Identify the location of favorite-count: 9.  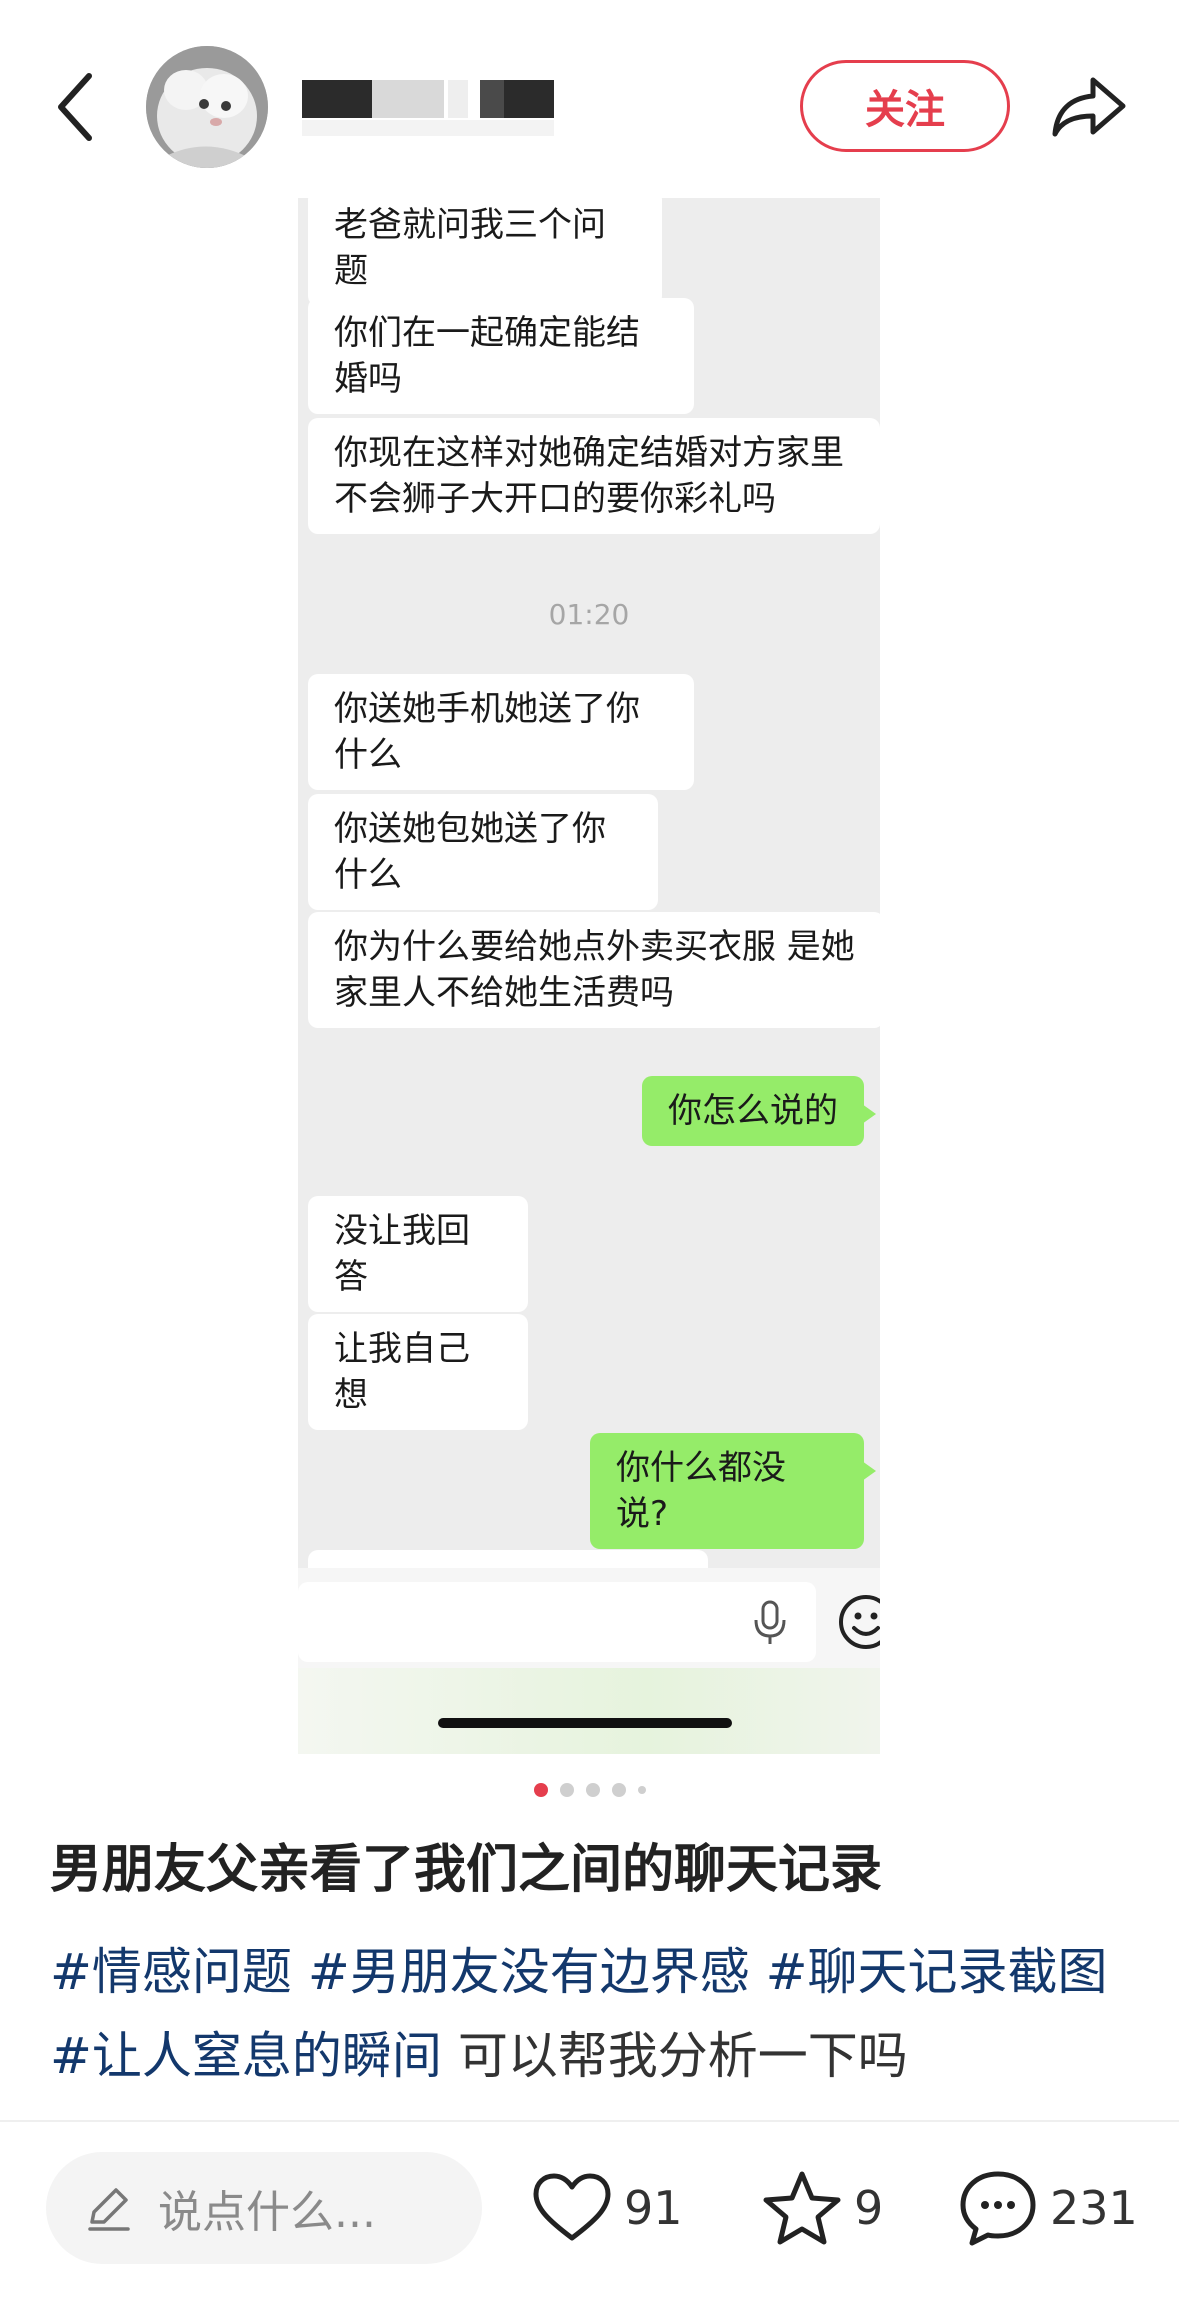
(869, 2208).